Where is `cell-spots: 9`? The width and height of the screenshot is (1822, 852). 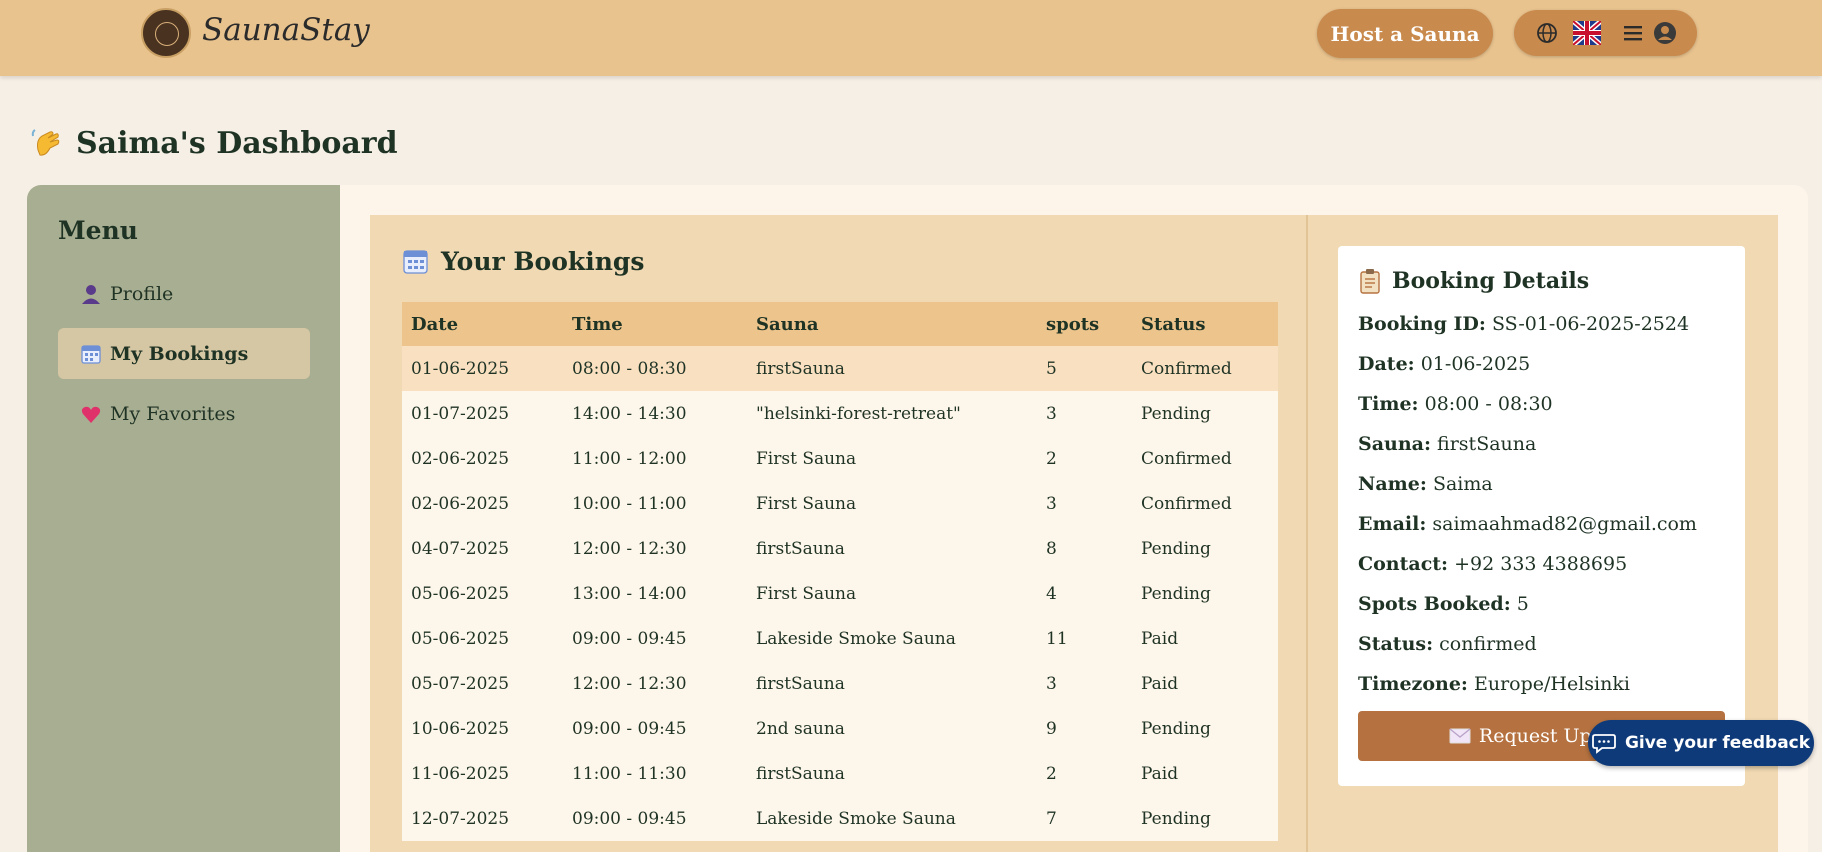
cell-spots: 9 is located at coordinates (1084, 728).